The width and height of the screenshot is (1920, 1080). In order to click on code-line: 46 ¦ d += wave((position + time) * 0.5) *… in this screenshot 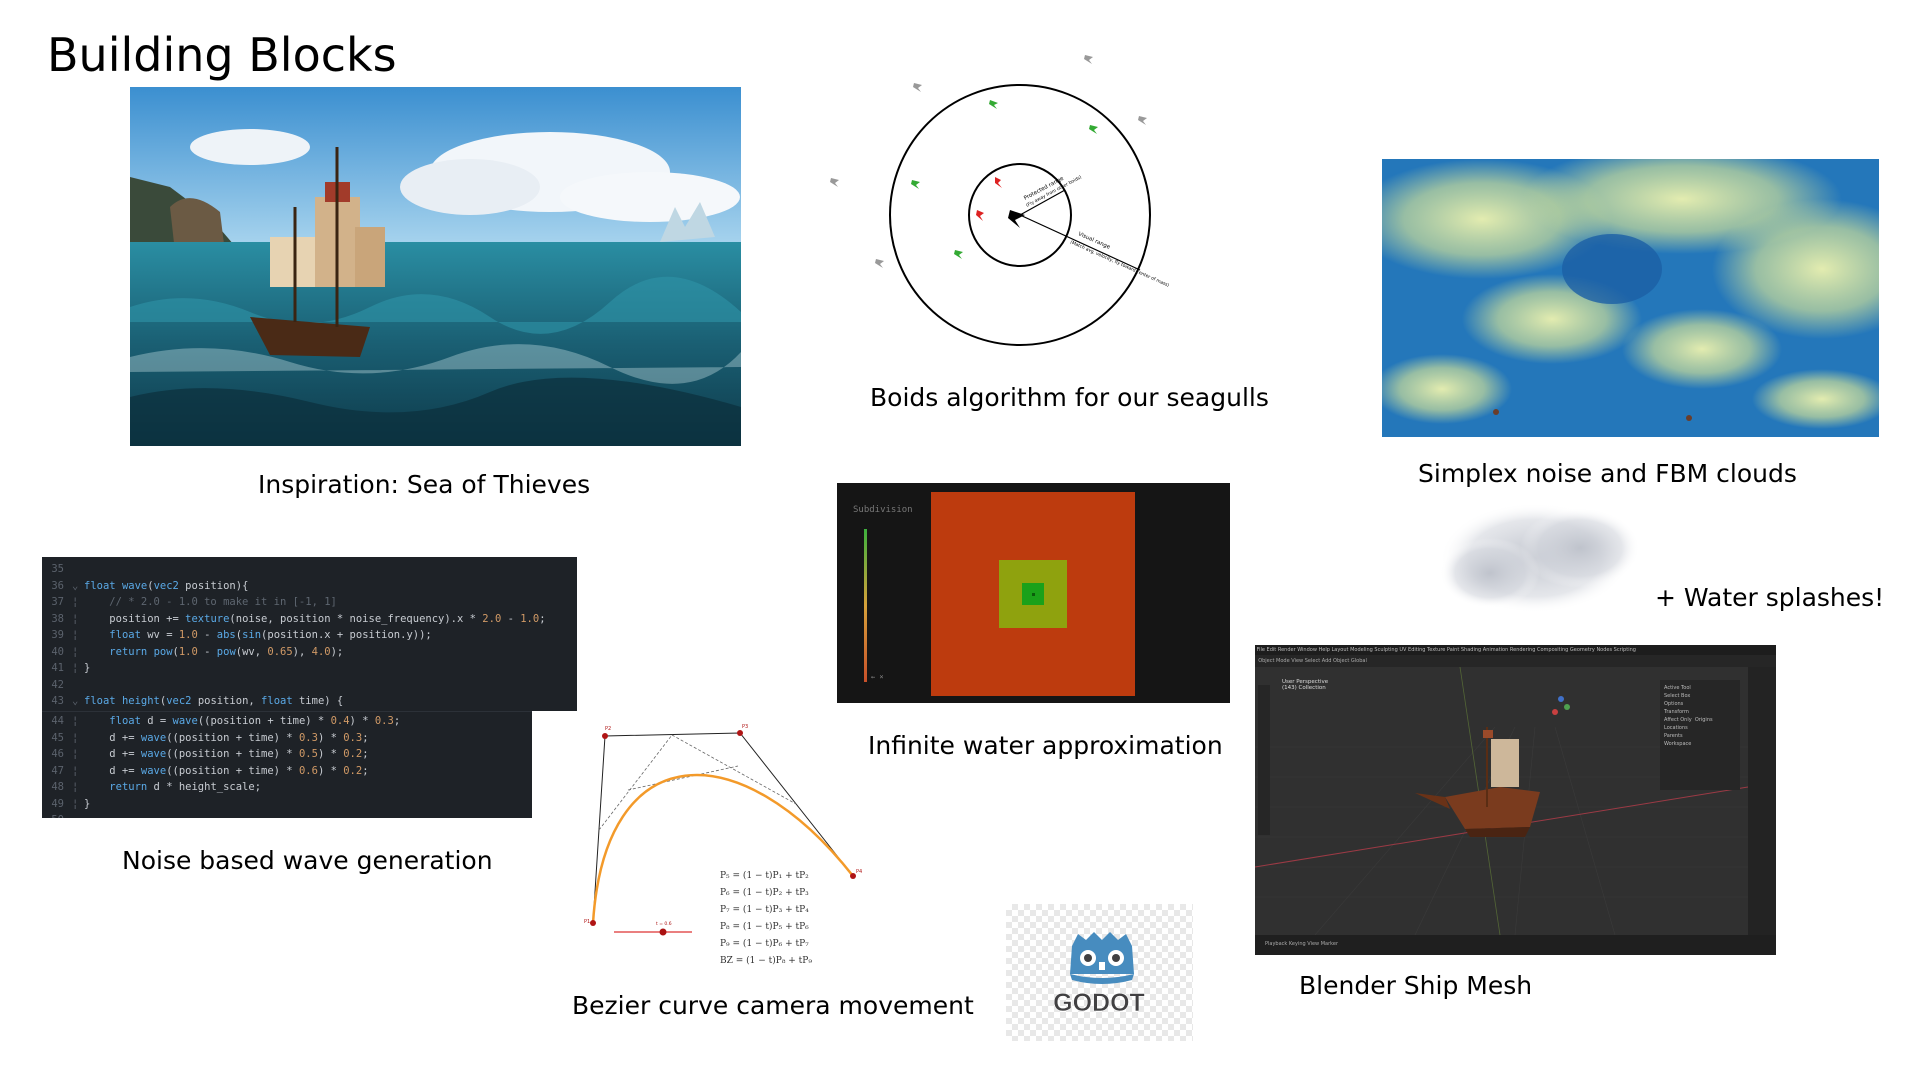, I will do `click(210, 754)`.